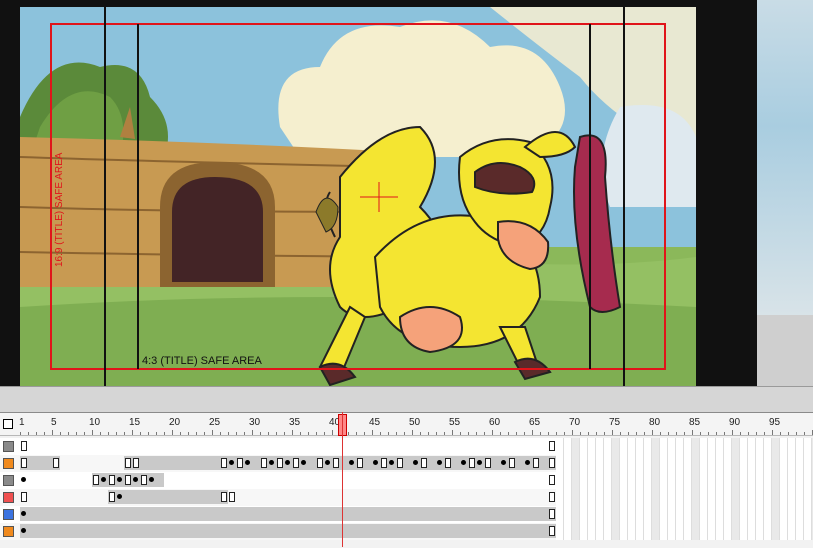  I want to click on timeline-layer-row, so click(406, 497).